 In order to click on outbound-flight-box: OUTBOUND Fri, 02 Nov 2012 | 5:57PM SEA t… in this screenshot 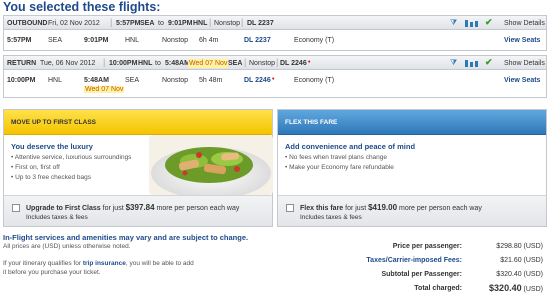, I will do `click(275, 33)`.